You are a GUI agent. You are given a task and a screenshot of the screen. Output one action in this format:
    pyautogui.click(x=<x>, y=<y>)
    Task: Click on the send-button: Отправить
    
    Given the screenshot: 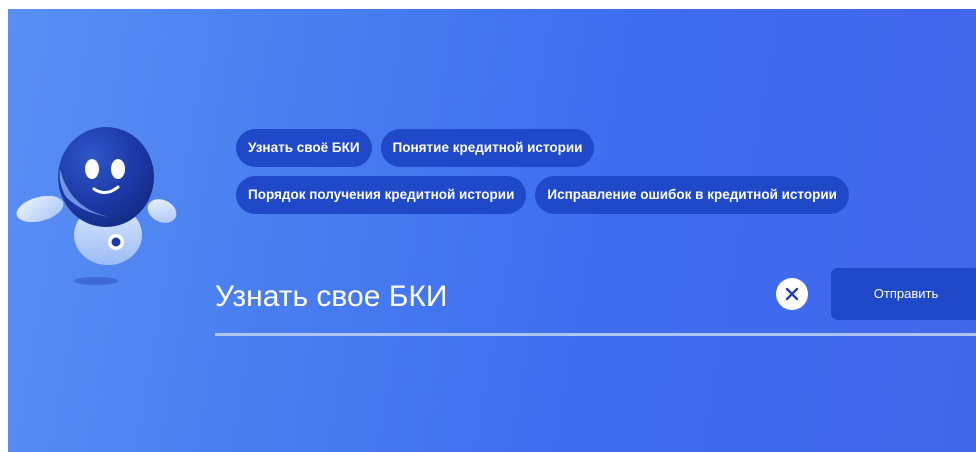 What is the action you would take?
    pyautogui.click(x=903, y=294)
    